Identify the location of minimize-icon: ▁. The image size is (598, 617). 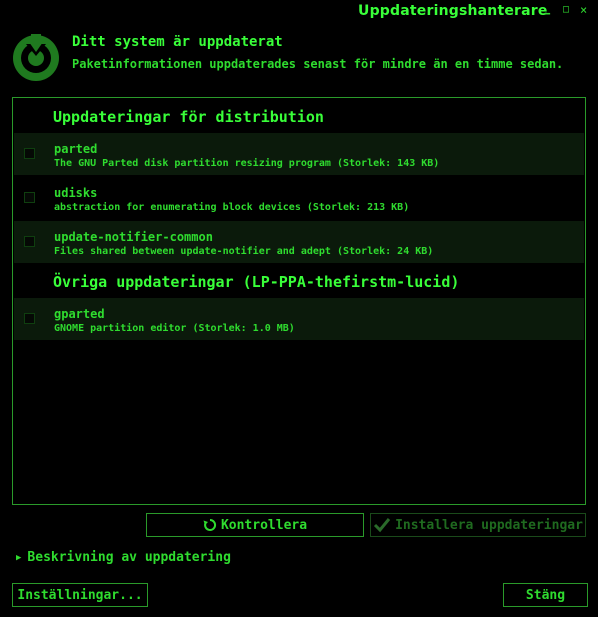
(547, 10).